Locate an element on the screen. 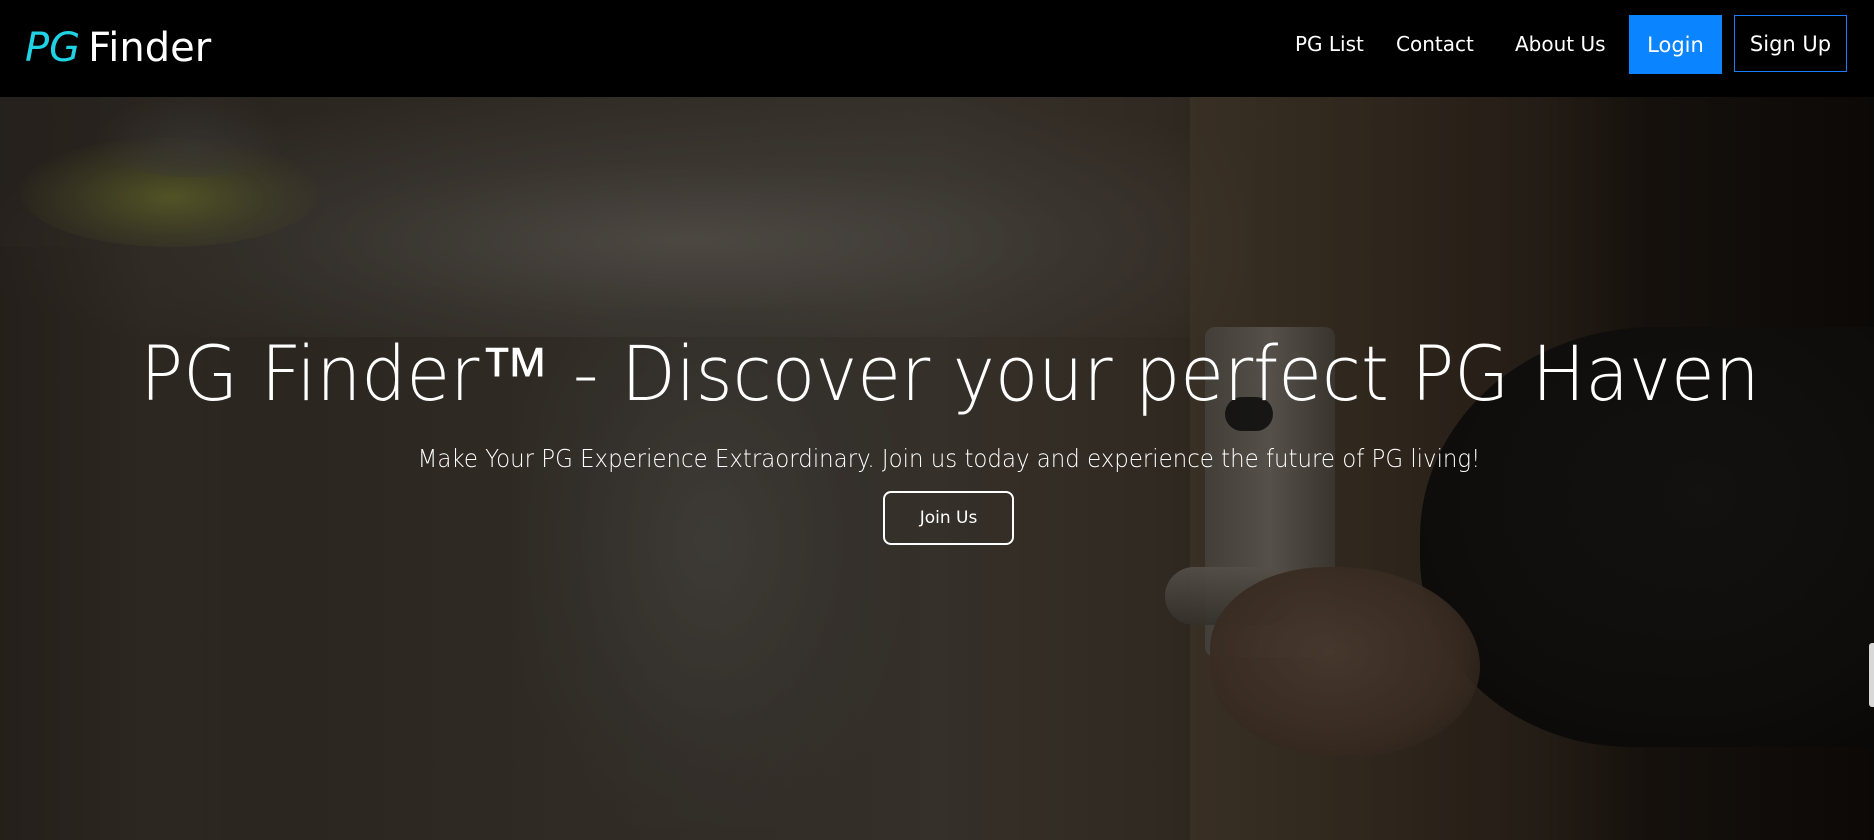  nav-link-contact: Contact is located at coordinates (1435, 44).